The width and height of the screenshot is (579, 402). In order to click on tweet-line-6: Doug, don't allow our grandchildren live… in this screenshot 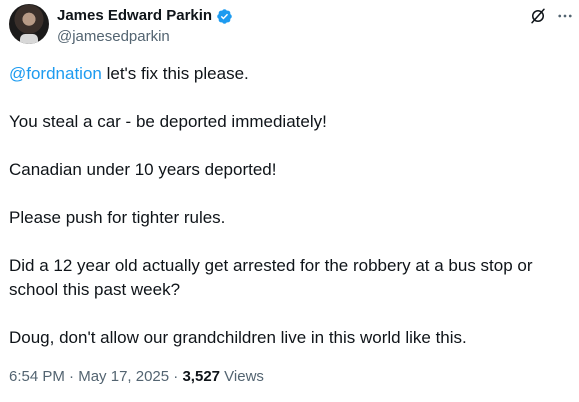, I will do `click(238, 337)`.